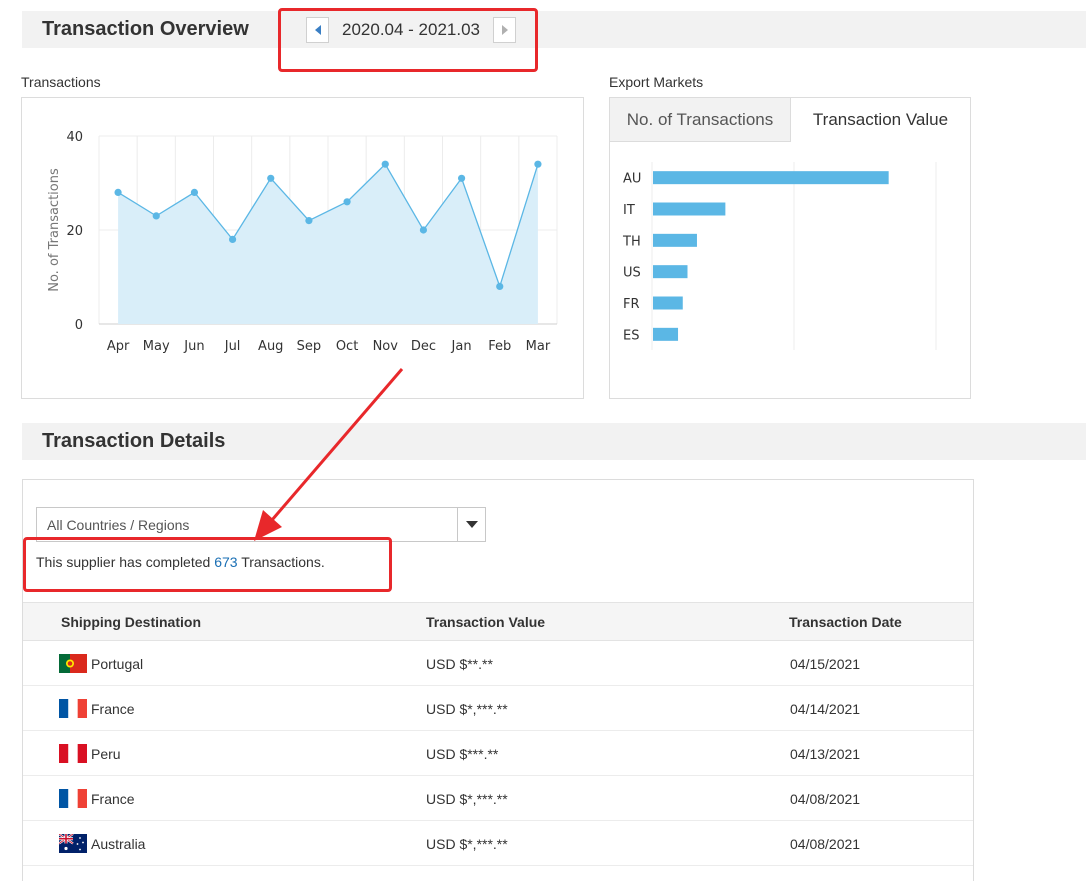 The height and width of the screenshot is (881, 1086). What do you see at coordinates (74, 231) in the screenshot?
I see `y-tick-label: 20` at bounding box center [74, 231].